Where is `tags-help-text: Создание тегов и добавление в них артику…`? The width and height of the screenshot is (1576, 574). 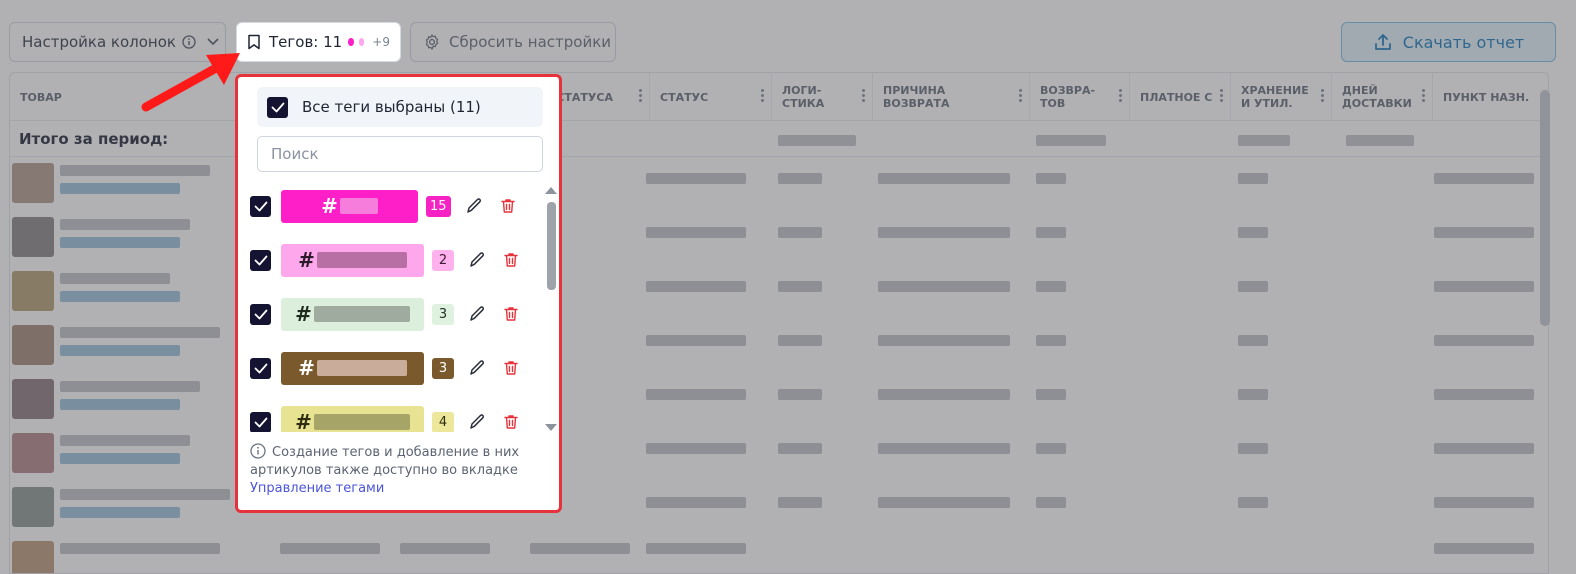
tags-help-text: Создание тегов и добавление в них артику… is located at coordinates (385, 461).